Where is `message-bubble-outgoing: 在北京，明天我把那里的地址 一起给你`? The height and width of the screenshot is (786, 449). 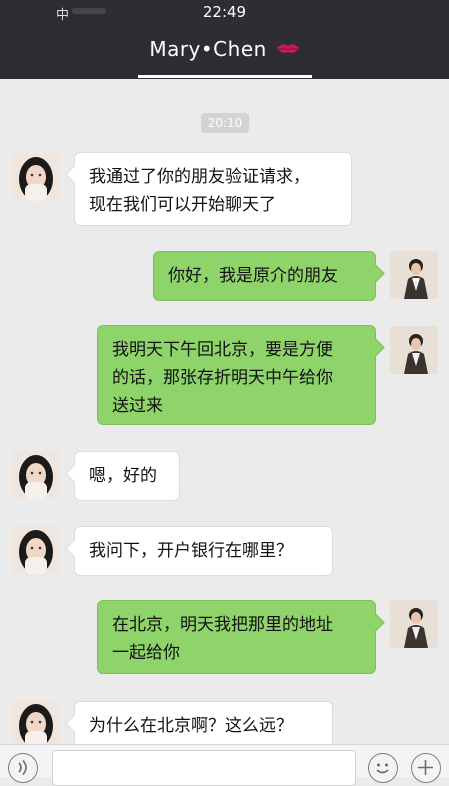
message-bubble-outgoing: 在北京，明天我把那里的地址 一起给你 is located at coordinates (236, 637).